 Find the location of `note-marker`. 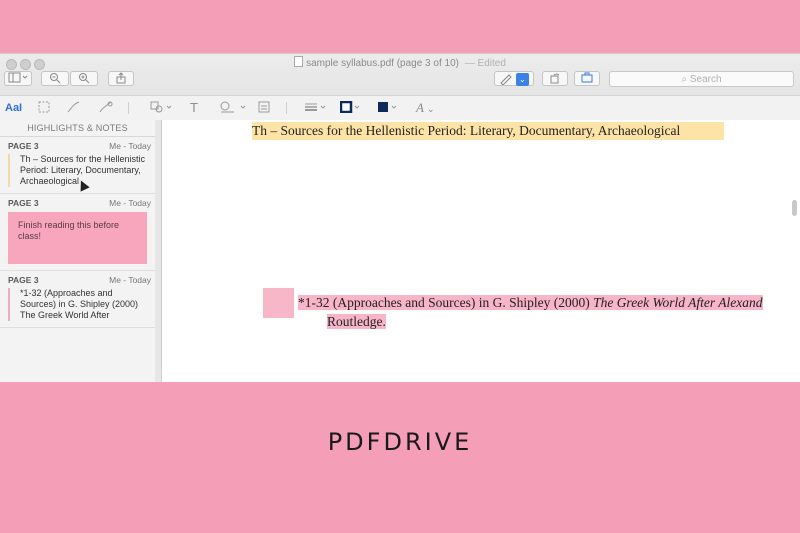

note-marker is located at coordinates (278, 303).